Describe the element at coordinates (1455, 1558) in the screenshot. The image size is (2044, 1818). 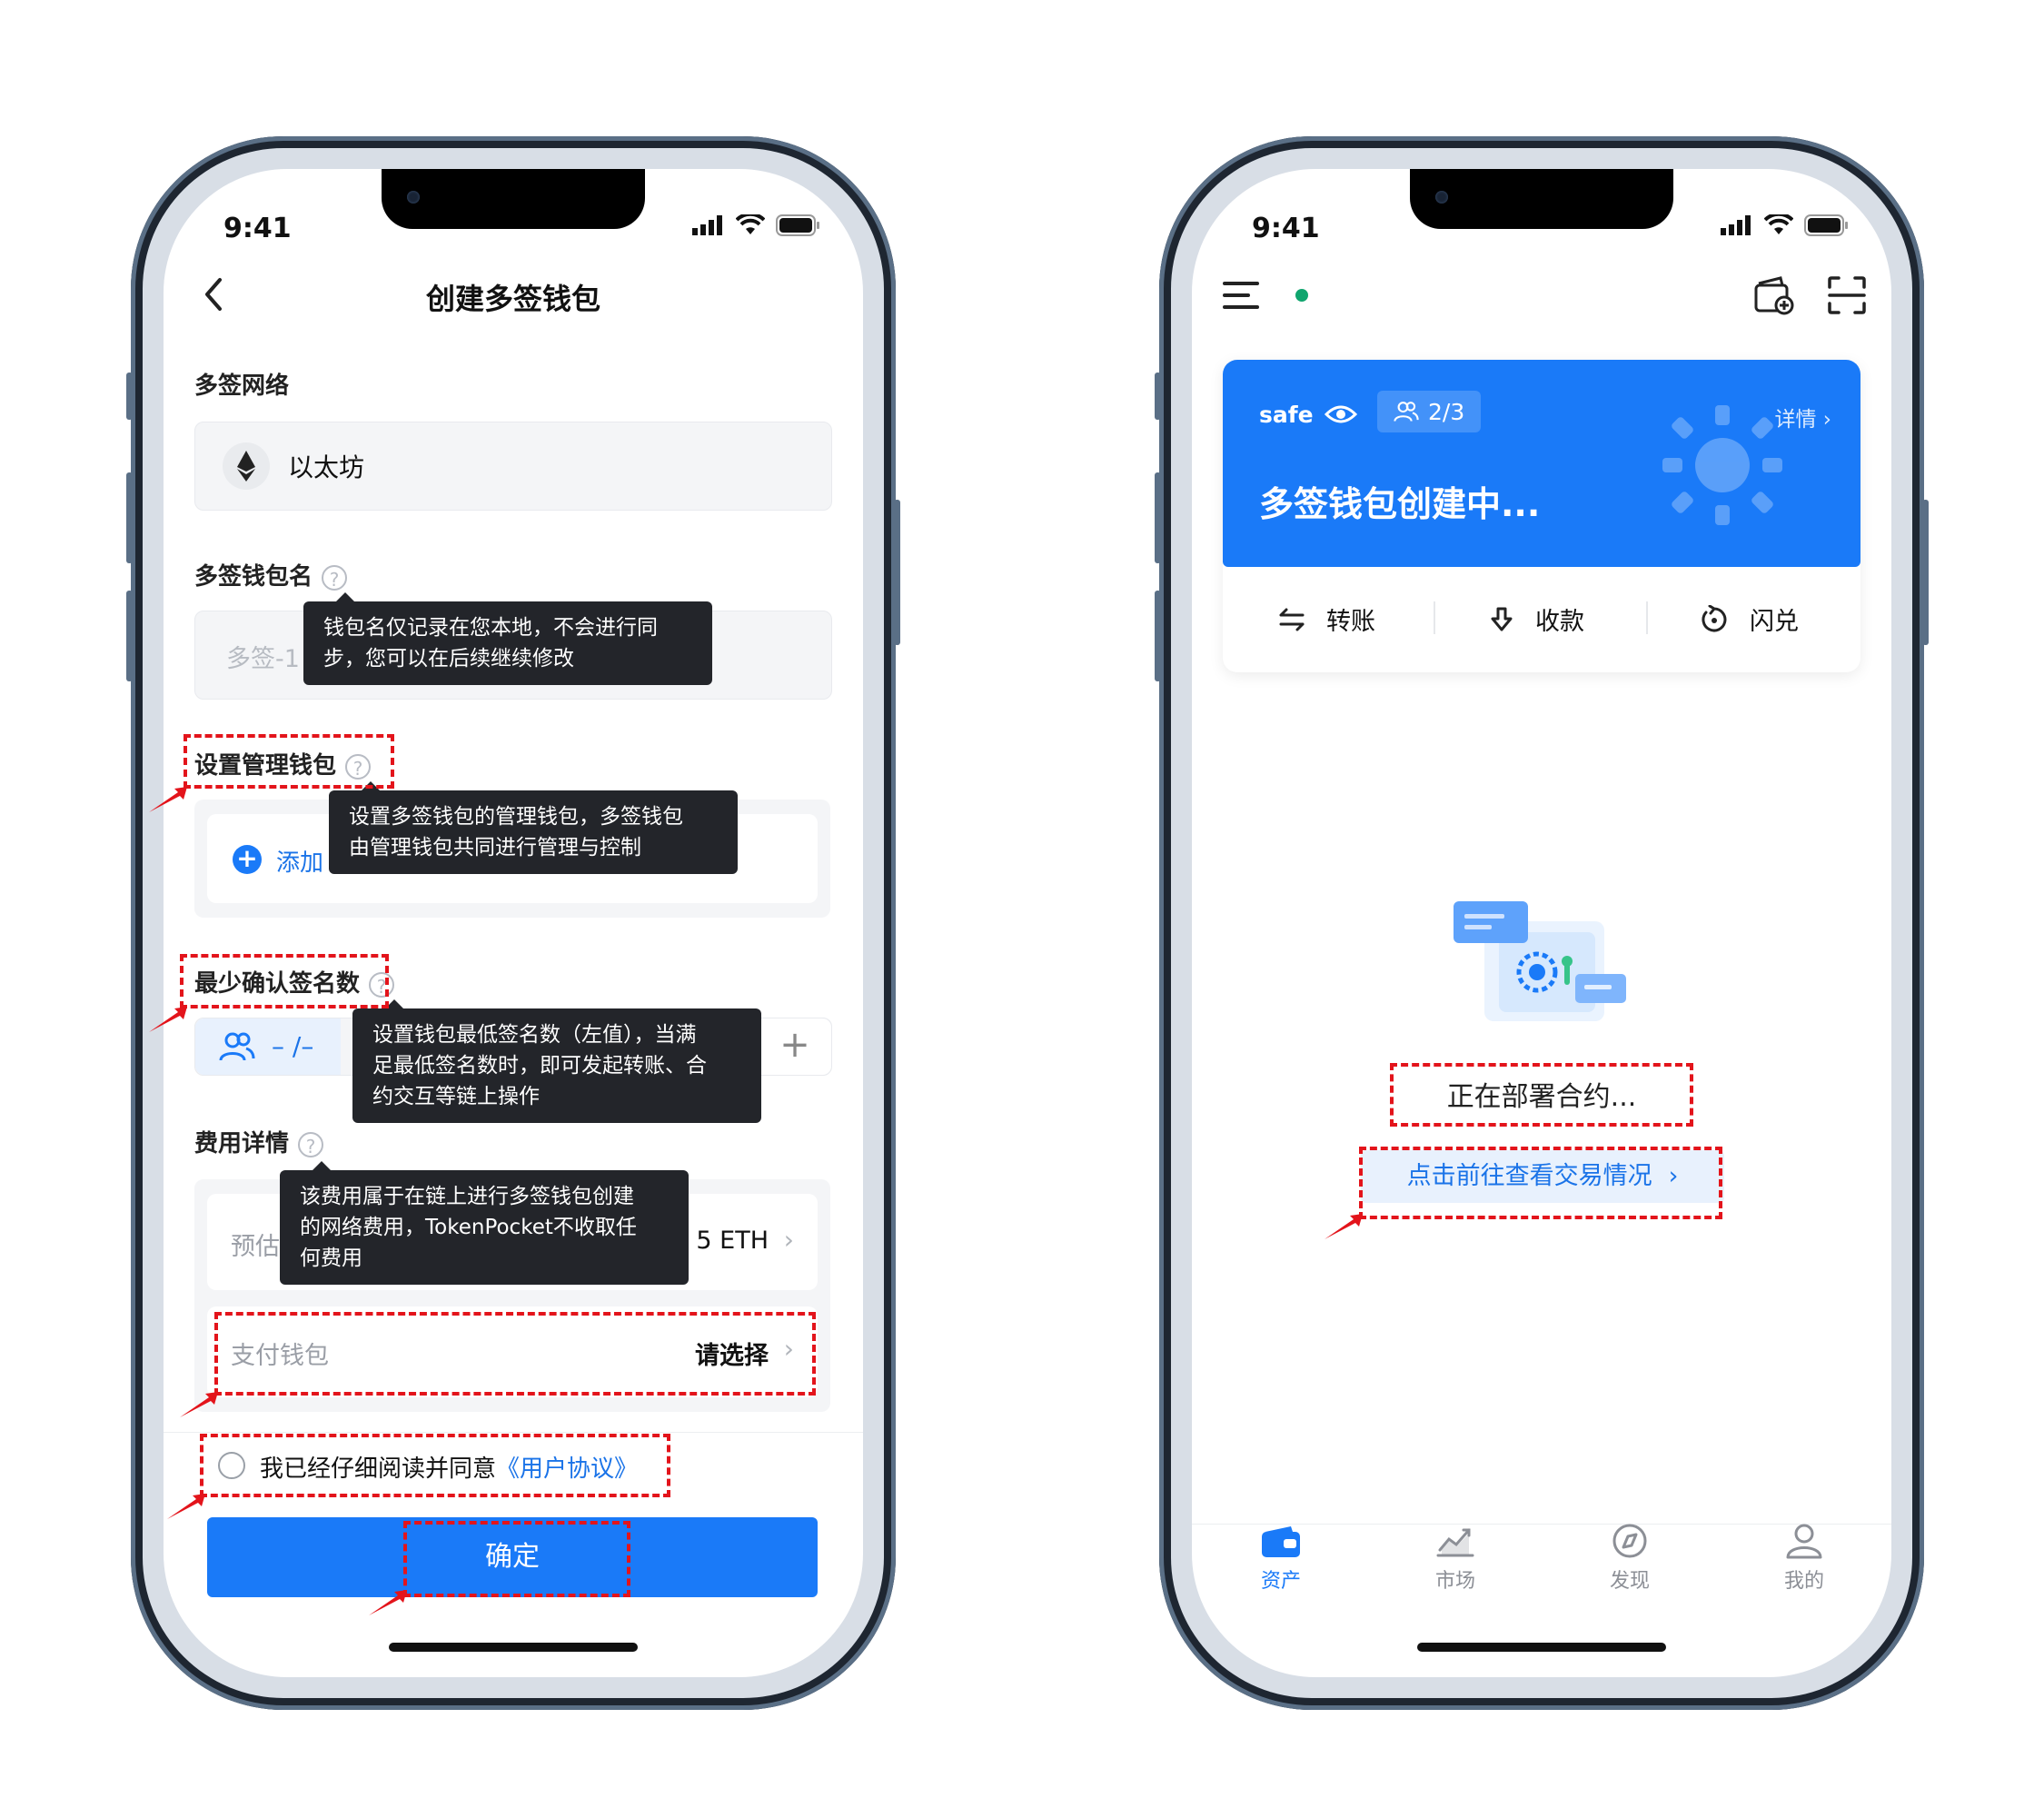
I see `tab-market: 市场` at that location.